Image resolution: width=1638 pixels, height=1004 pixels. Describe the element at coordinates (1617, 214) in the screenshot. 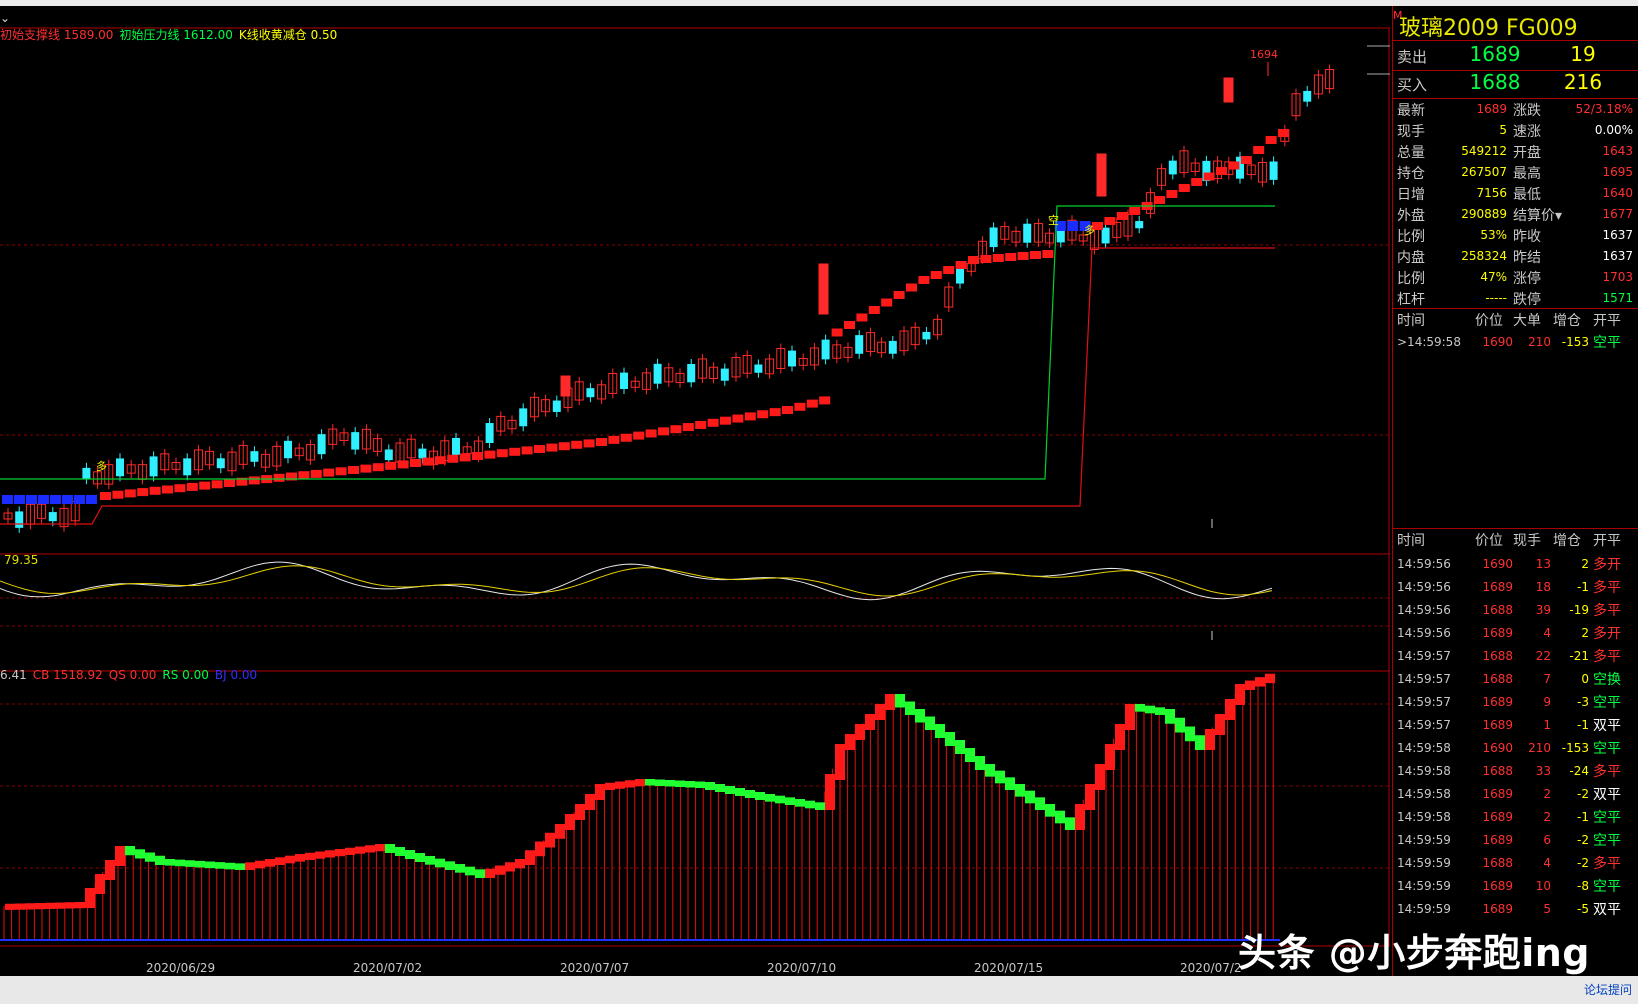

I see `stat-value: 1677` at that location.